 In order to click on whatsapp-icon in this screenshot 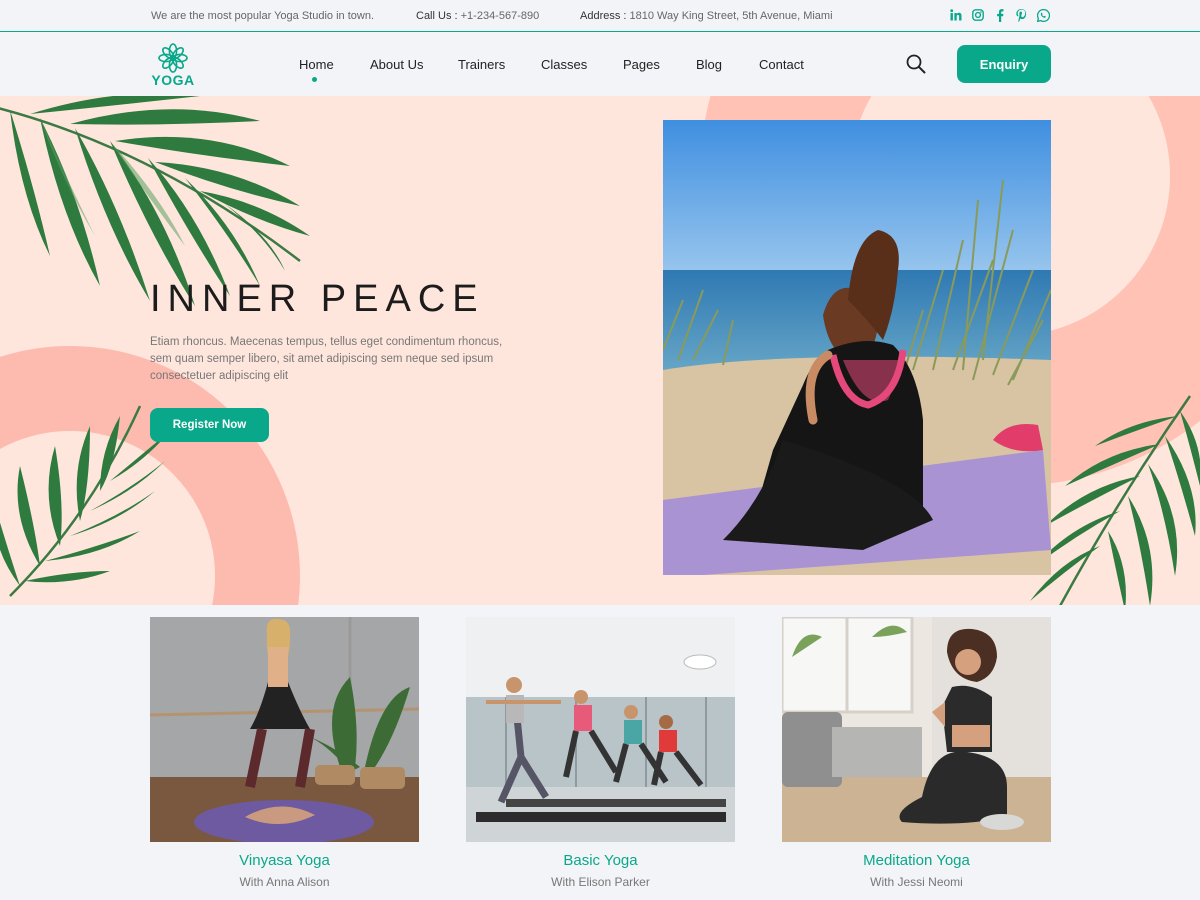, I will do `click(1043, 15)`.